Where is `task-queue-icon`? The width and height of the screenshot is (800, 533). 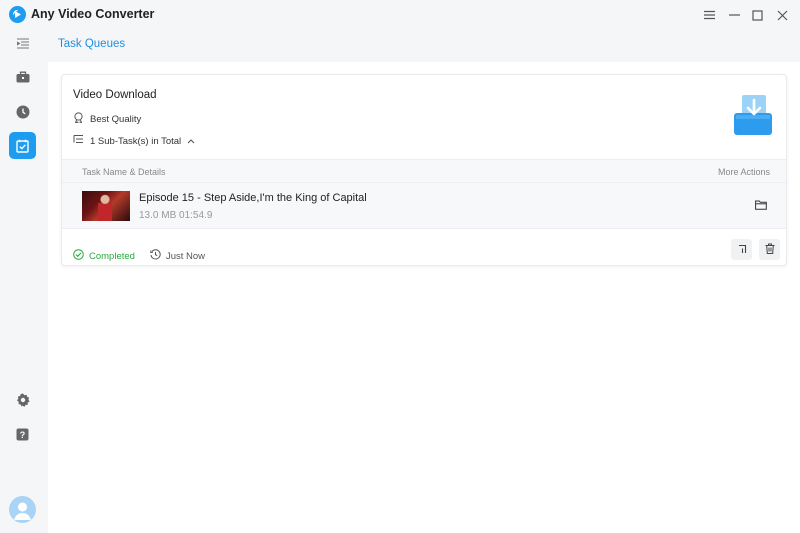 task-queue-icon is located at coordinates (22, 145).